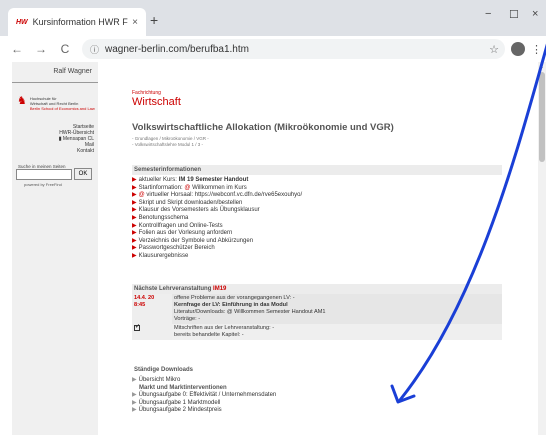 The image size is (546, 435). I want to click on bookmark-star-icon: ☆, so click(494, 49).